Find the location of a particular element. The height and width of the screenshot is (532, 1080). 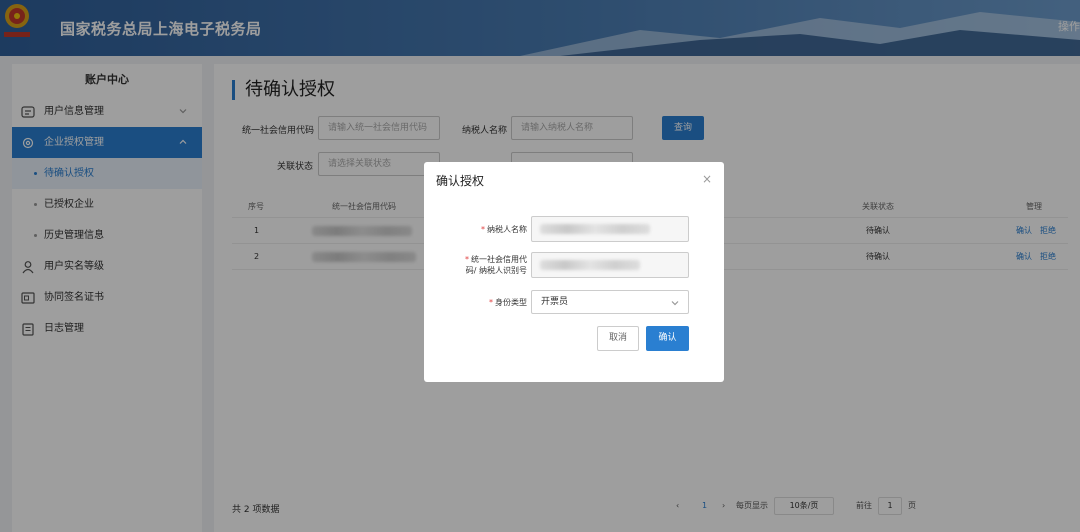

chevron-down-icon is located at coordinates (675, 303).